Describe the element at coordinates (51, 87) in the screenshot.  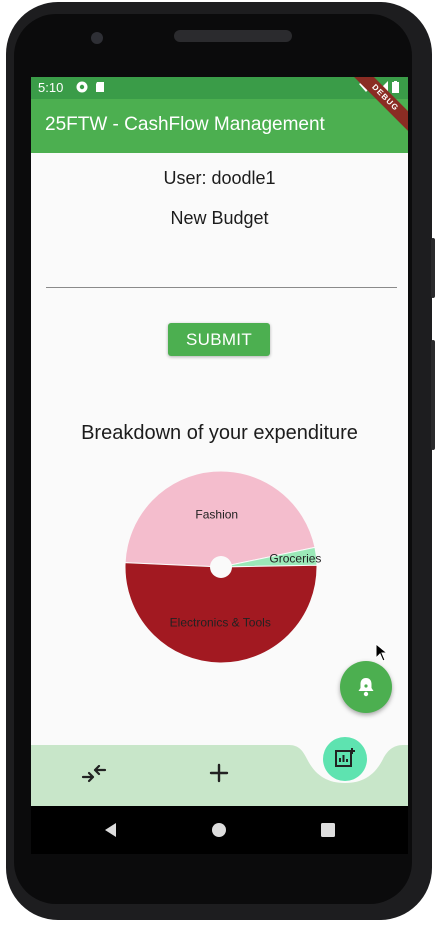
I see `status-time: 5:10` at that location.